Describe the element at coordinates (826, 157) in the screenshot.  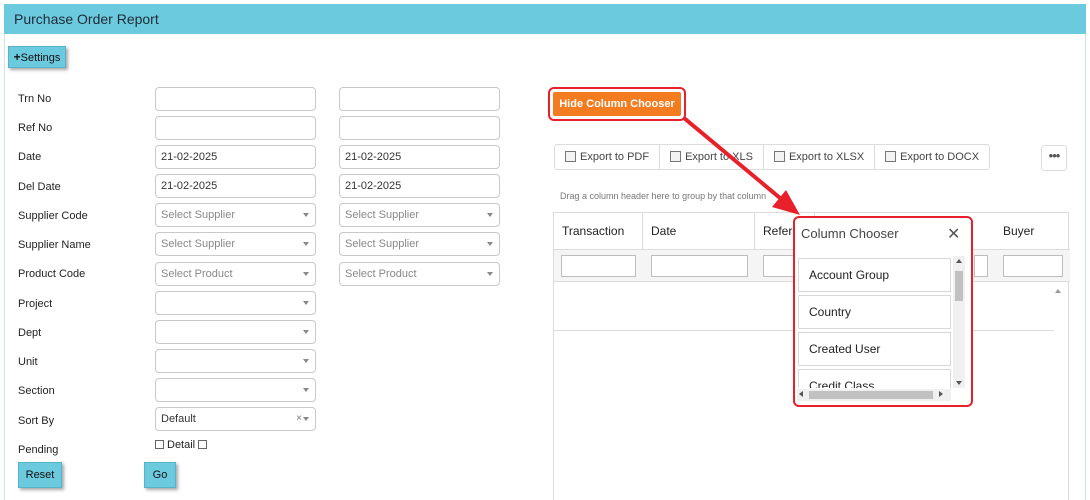
I see `export-xlsx-label: Export to XLSX` at that location.